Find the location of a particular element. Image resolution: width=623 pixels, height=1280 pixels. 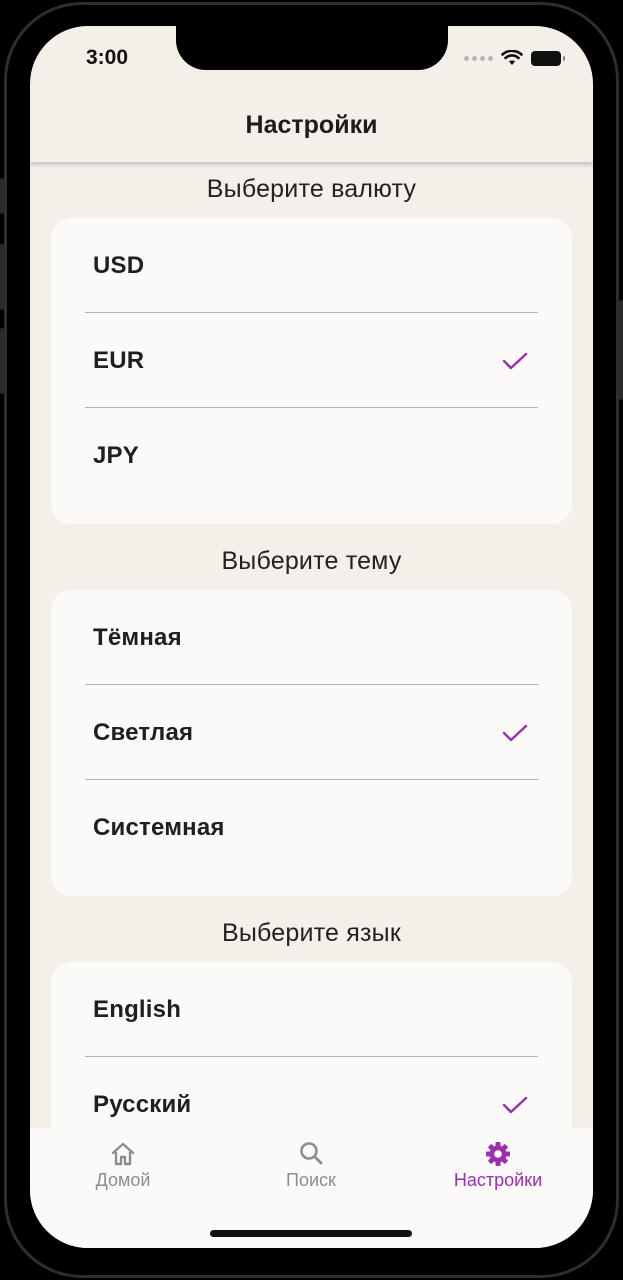

home-indicator is located at coordinates (311, 1233).